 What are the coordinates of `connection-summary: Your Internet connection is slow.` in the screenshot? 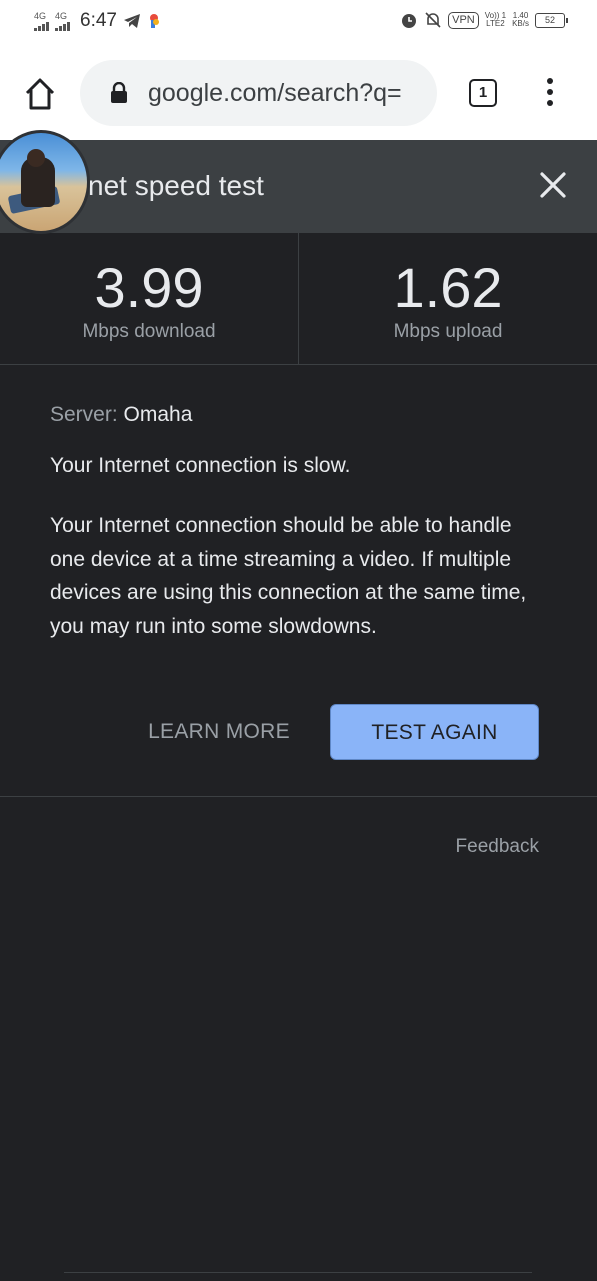 It's located at (200, 465).